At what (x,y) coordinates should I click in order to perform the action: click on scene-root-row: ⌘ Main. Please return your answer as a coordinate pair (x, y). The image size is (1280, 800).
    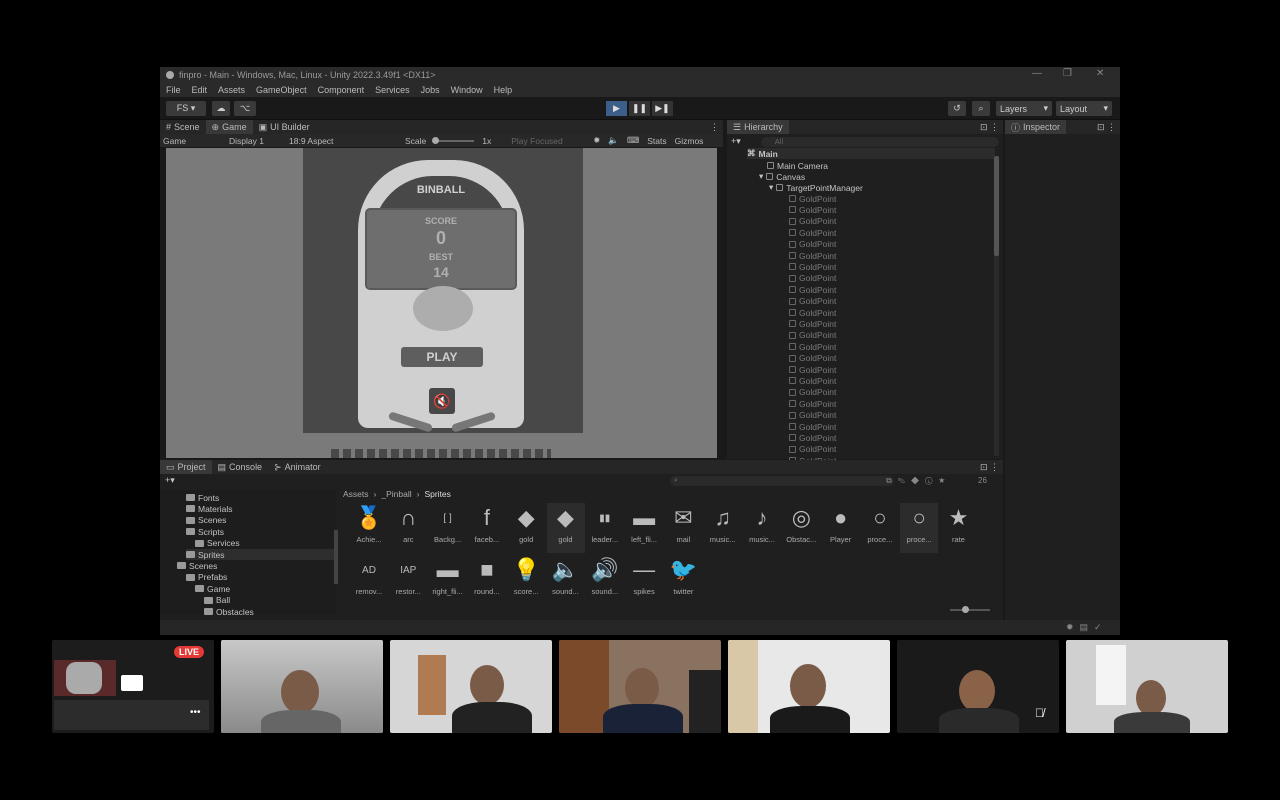
    Looking at the image, I should click on (871, 153).